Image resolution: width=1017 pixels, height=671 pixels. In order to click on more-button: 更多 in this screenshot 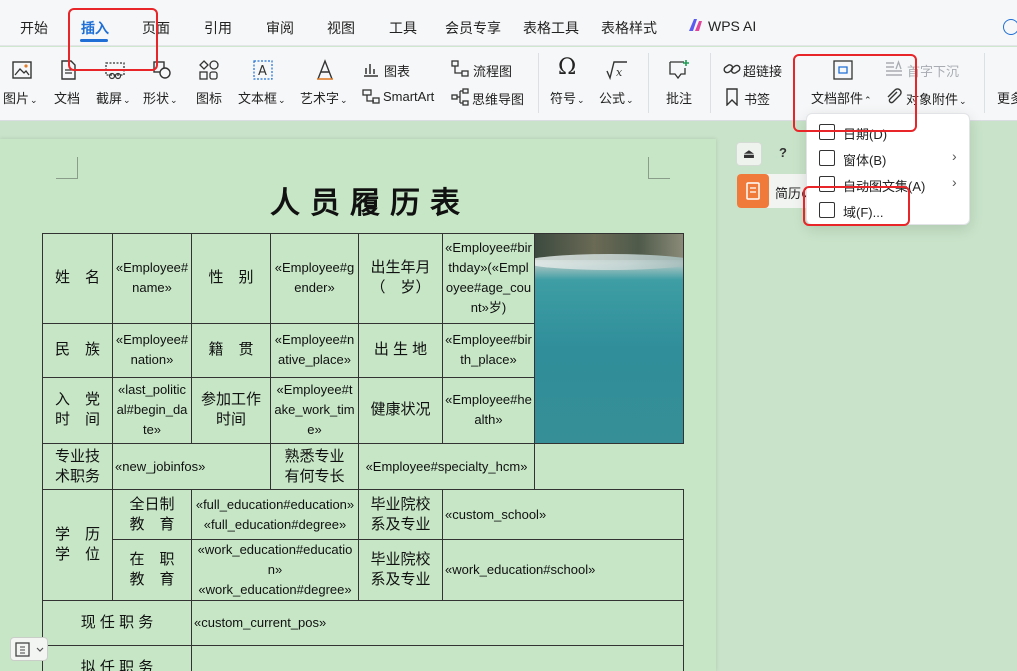, I will do `click(1007, 98)`.